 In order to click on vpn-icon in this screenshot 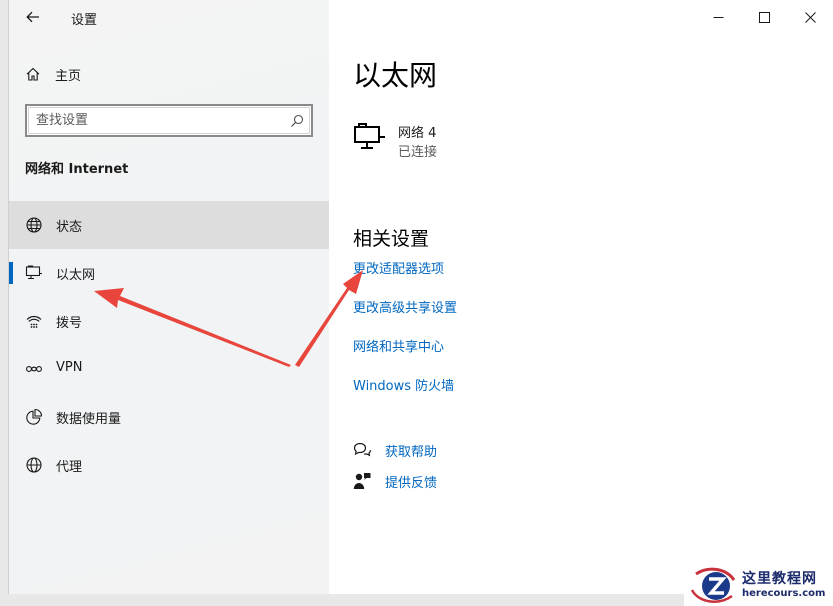, I will do `click(34, 369)`.